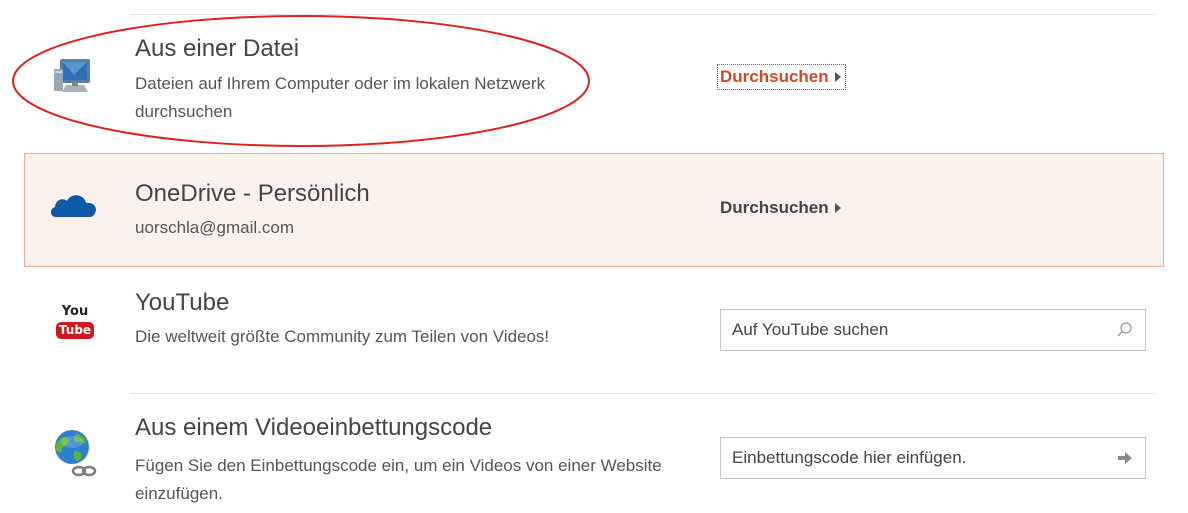  I want to click on source-title: YouTube, so click(182, 302).